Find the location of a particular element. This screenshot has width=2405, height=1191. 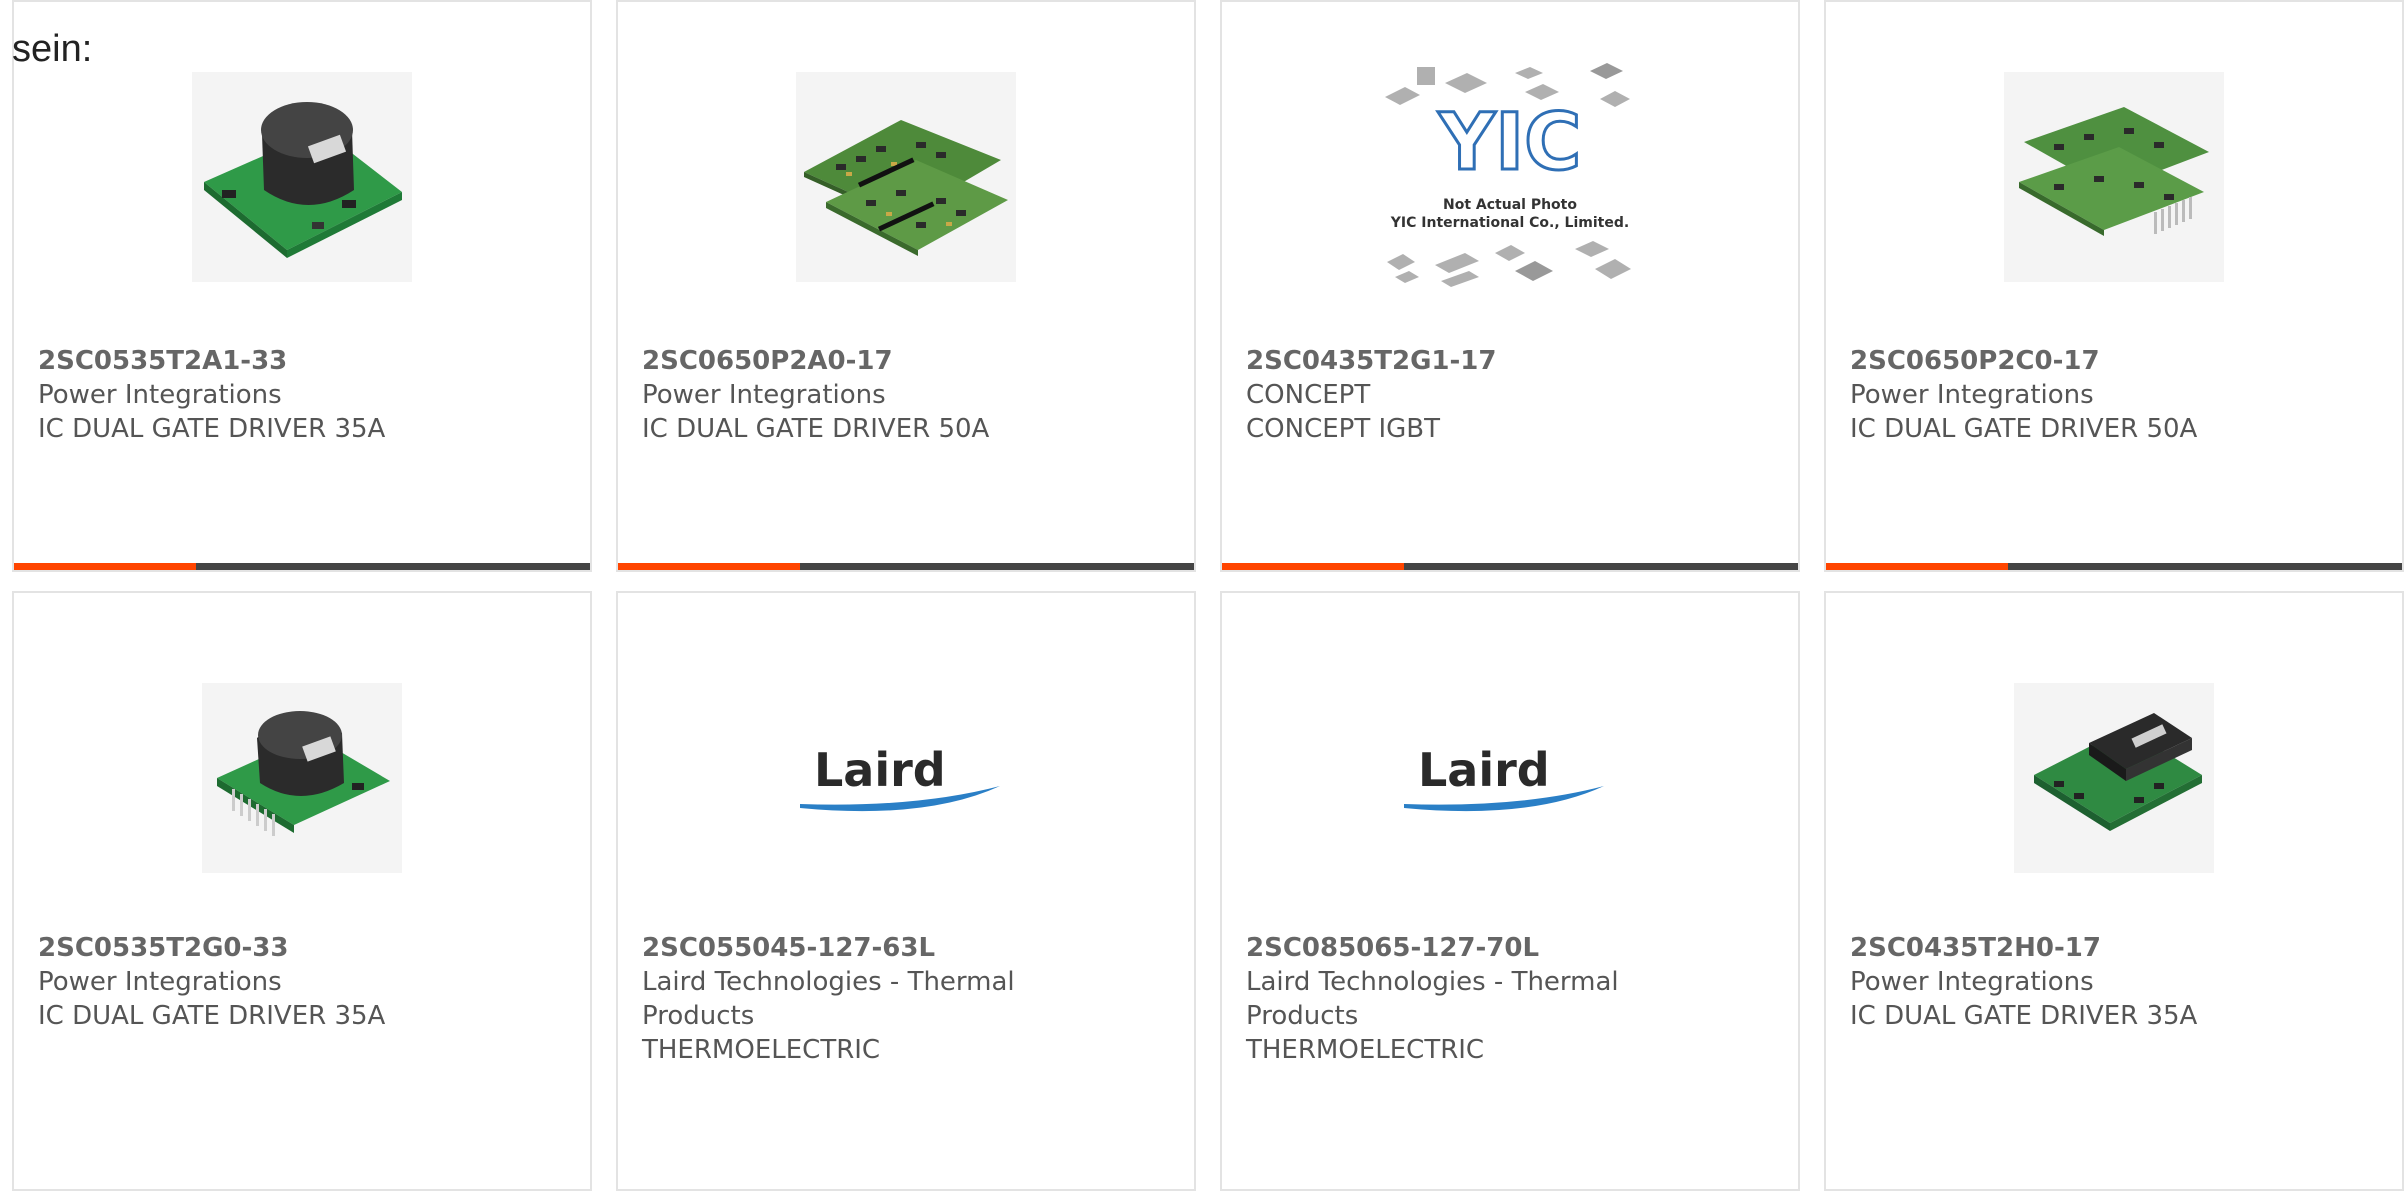

intro-text: sein: is located at coordinates (52, 49).